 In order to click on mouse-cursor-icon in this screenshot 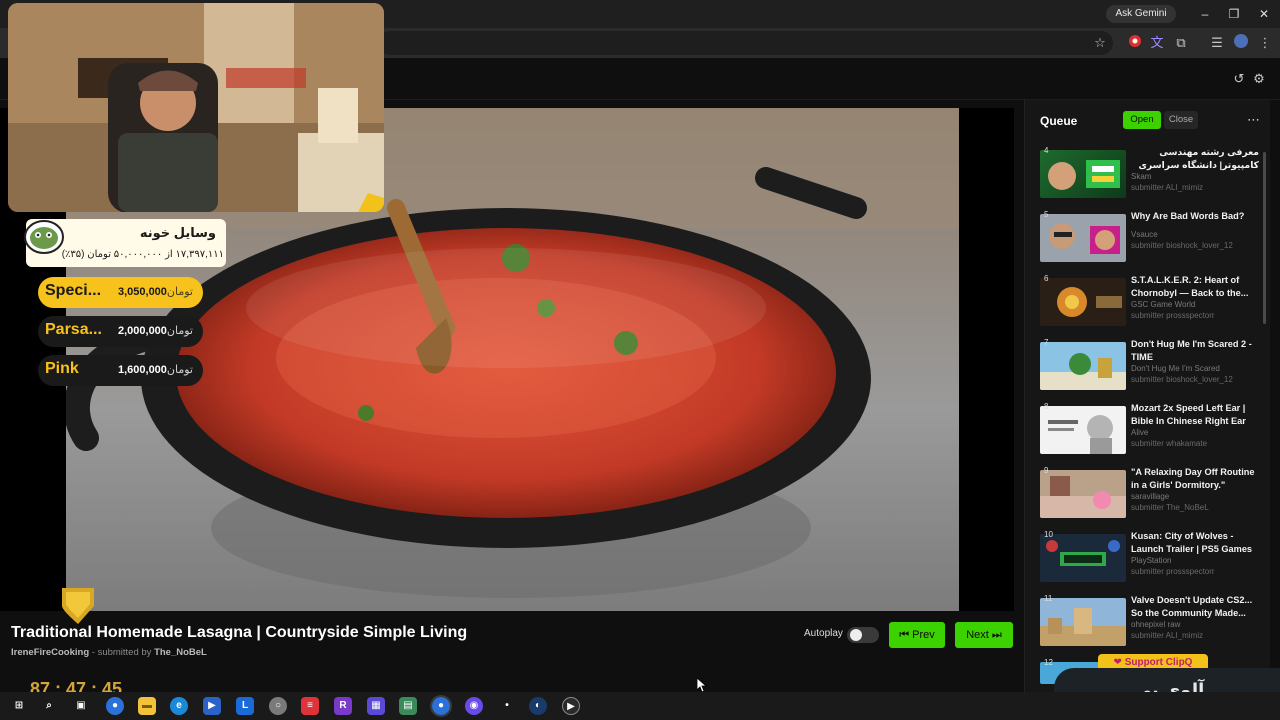, I will do `click(702, 687)`.